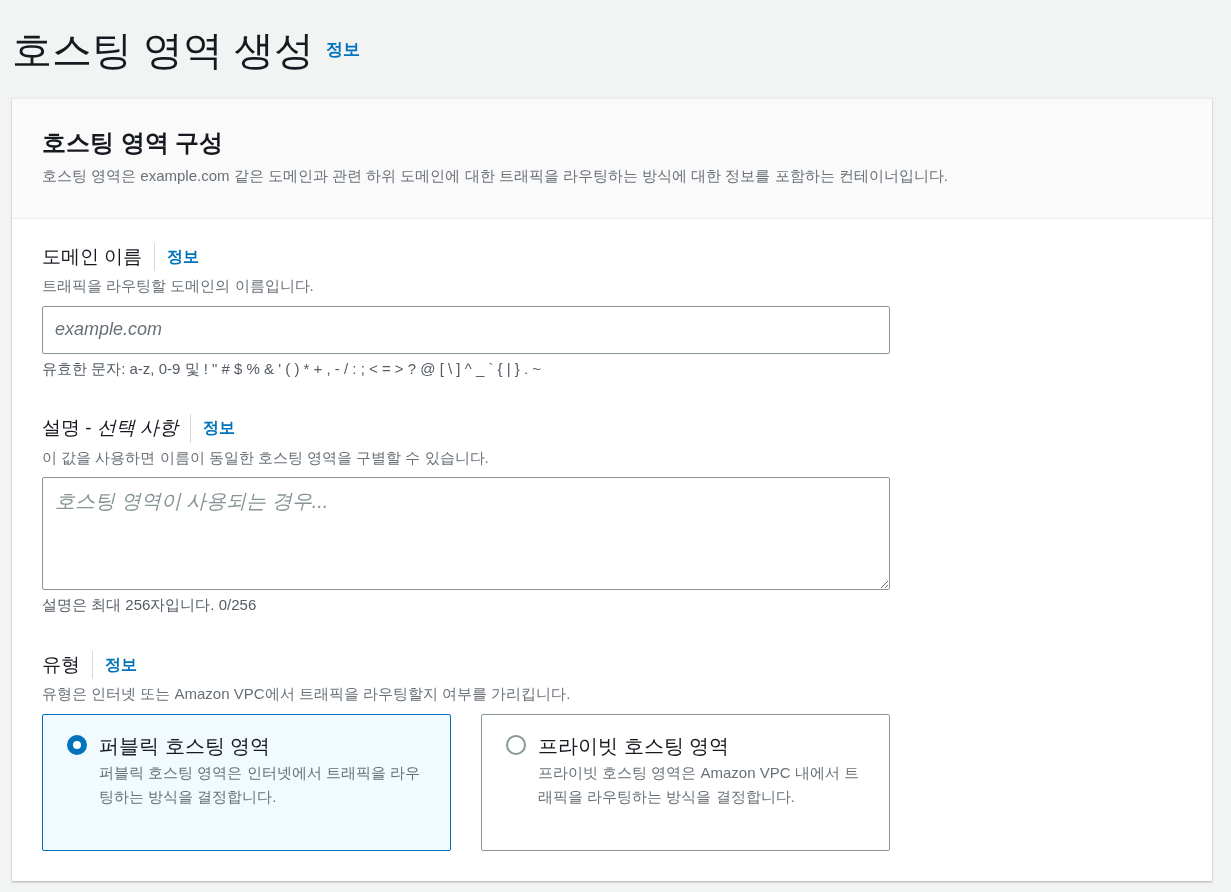 The height and width of the screenshot is (892, 1231). What do you see at coordinates (67, 664) in the screenshot?
I see `field-label: 유형` at bounding box center [67, 664].